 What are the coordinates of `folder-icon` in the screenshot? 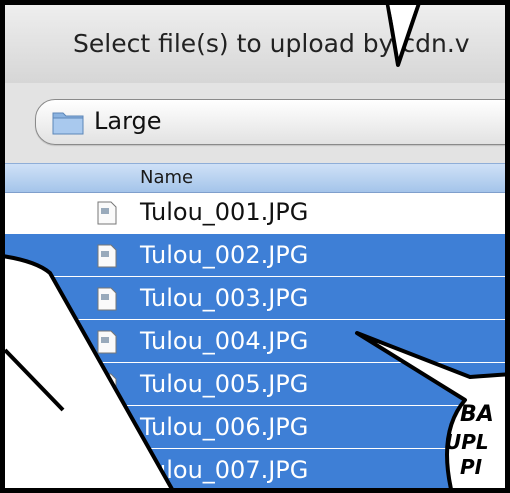 It's located at (68, 123).